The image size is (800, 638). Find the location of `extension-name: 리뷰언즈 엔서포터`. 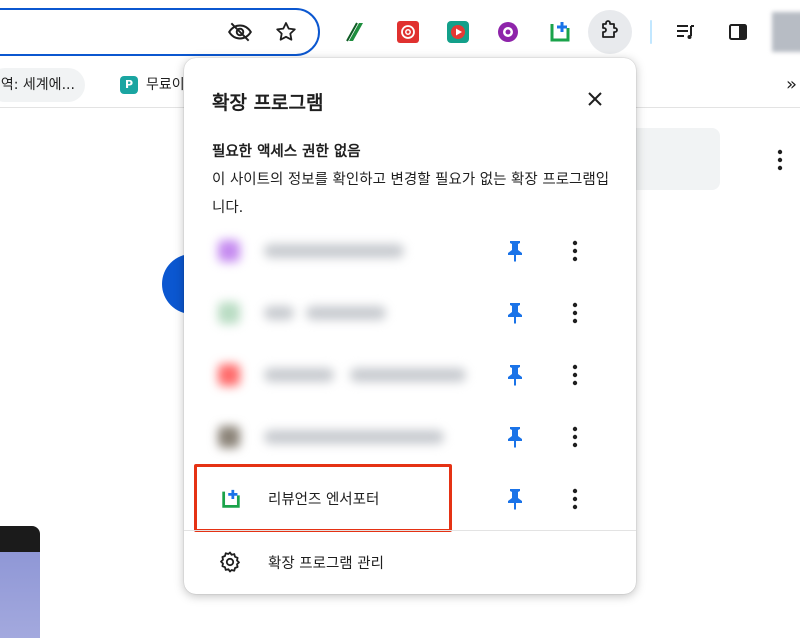

extension-name: 리뷰언즈 엔서포터 is located at coordinates (324, 500).